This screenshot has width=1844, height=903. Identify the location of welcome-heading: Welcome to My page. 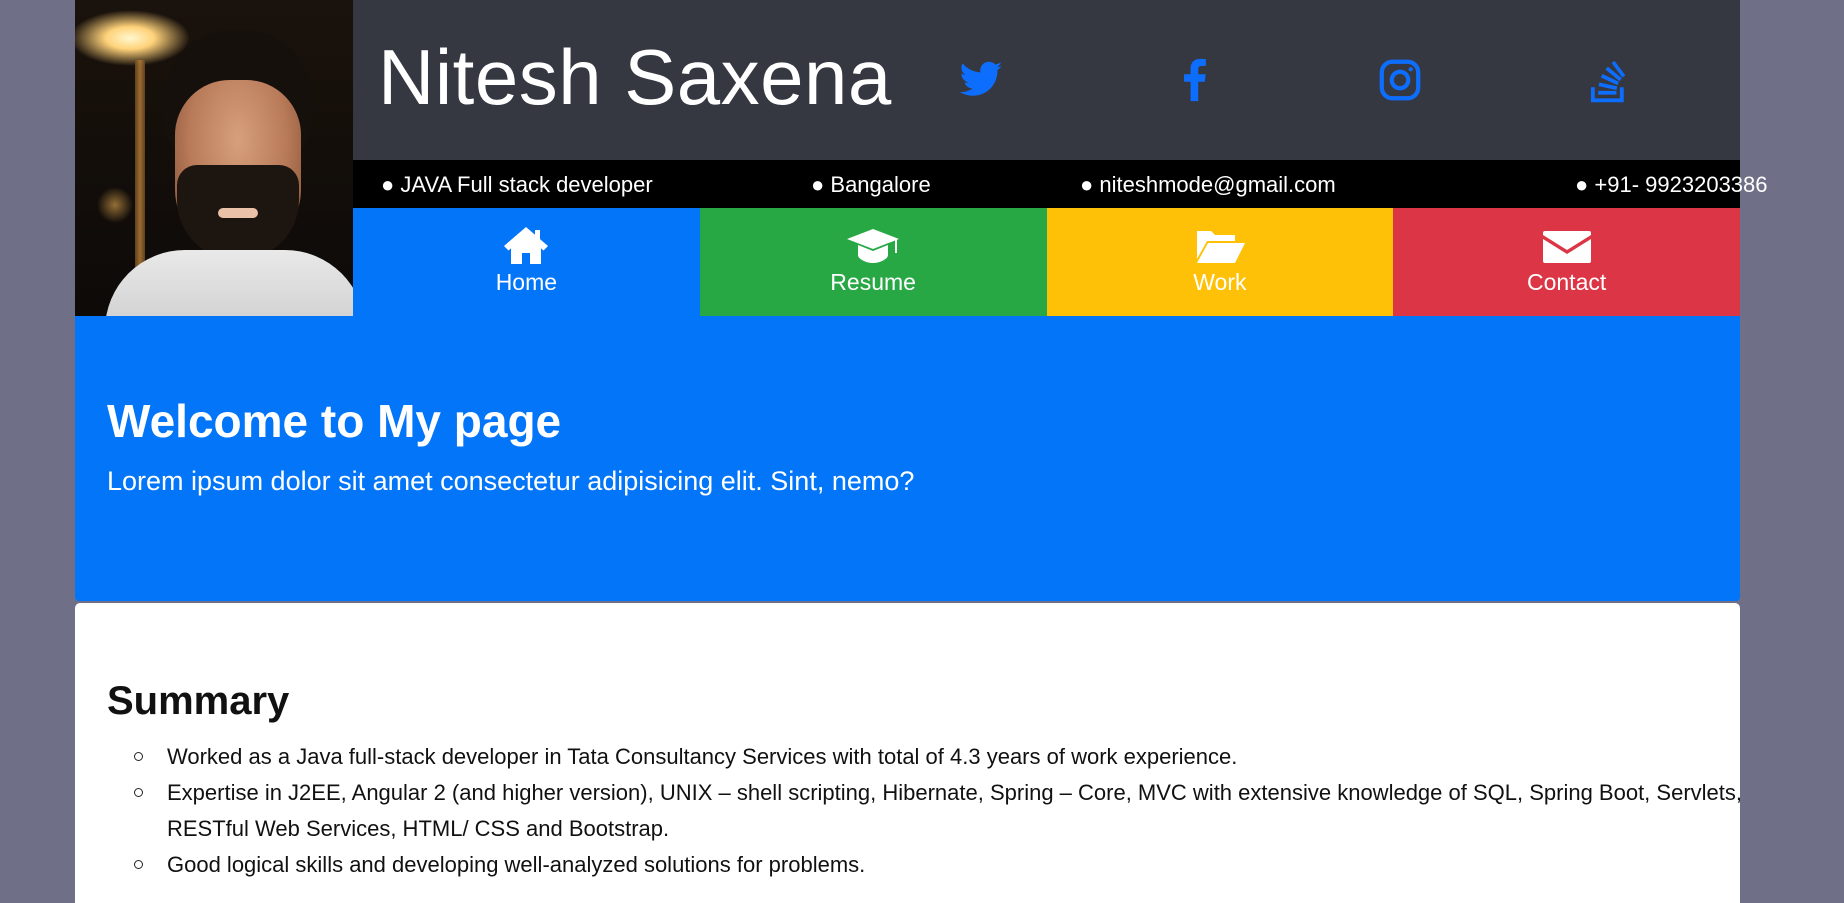
(334, 421).